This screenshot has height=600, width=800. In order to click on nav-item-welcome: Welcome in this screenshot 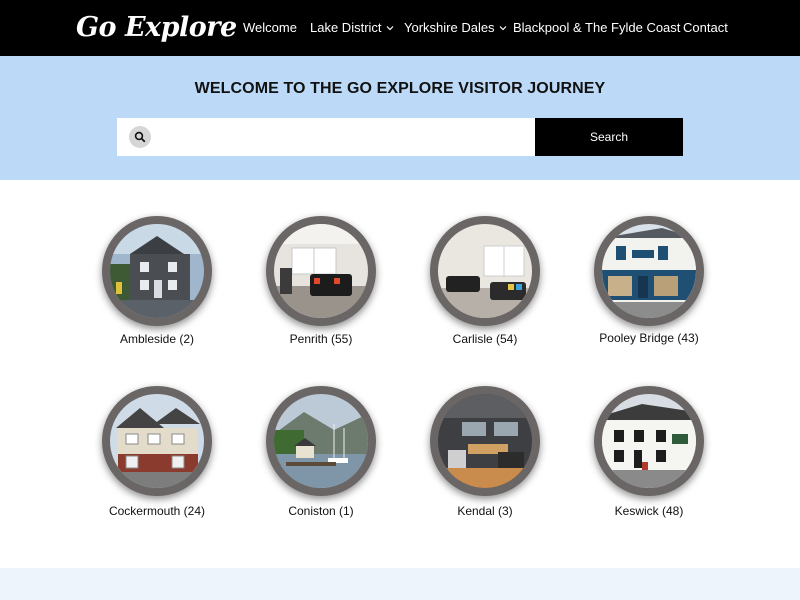, I will do `click(270, 27)`.